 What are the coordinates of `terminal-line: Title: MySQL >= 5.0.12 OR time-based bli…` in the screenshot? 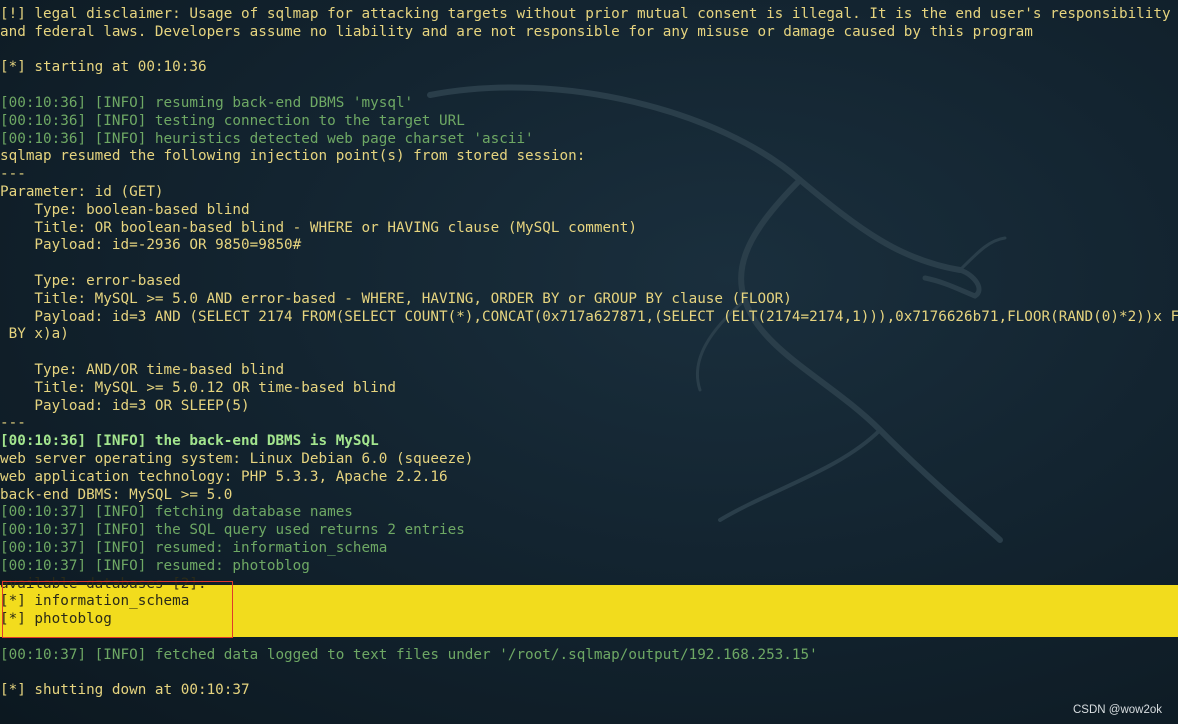 It's located at (198, 387).